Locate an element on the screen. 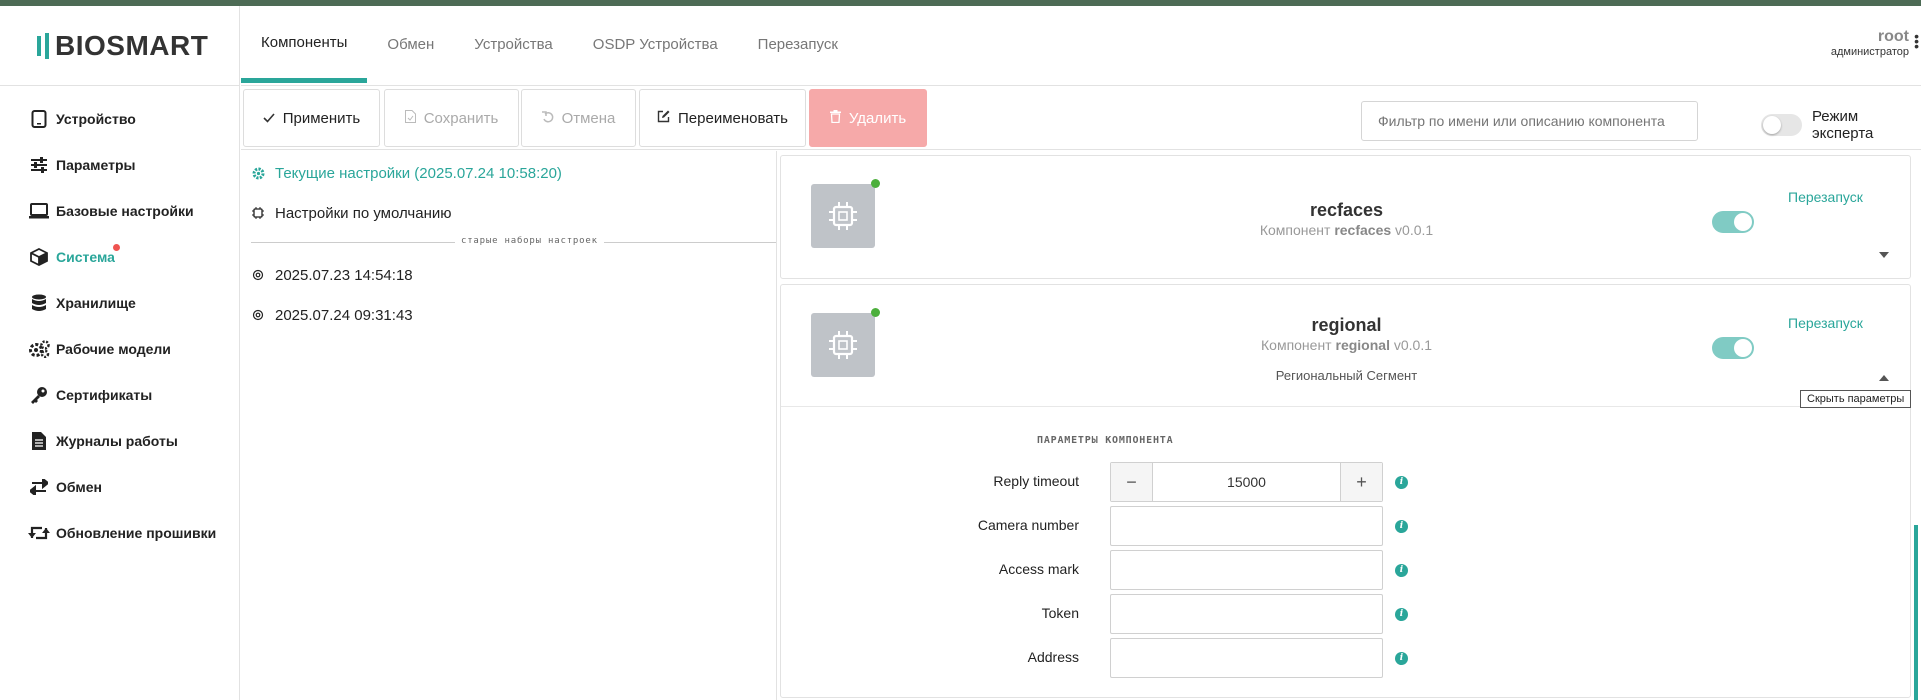 The image size is (1921, 700). laptop-icon is located at coordinates (39, 211).